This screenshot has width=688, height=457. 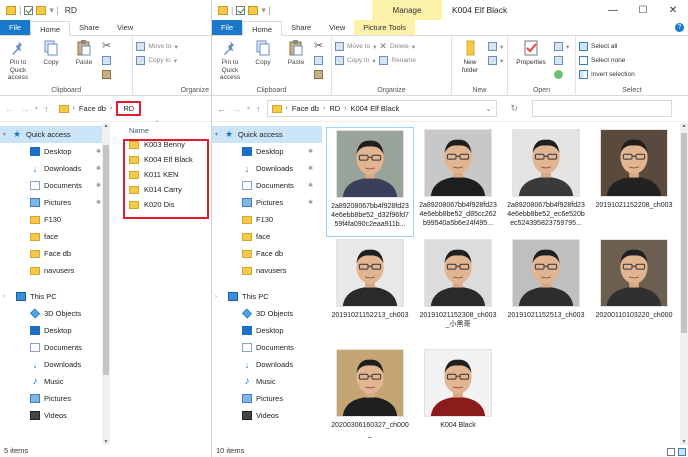 What do you see at coordinates (370, 292) in the screenshot?
I see `thumbnail-tile: 20191021152213_ch003` at bounding box center [370, 292].